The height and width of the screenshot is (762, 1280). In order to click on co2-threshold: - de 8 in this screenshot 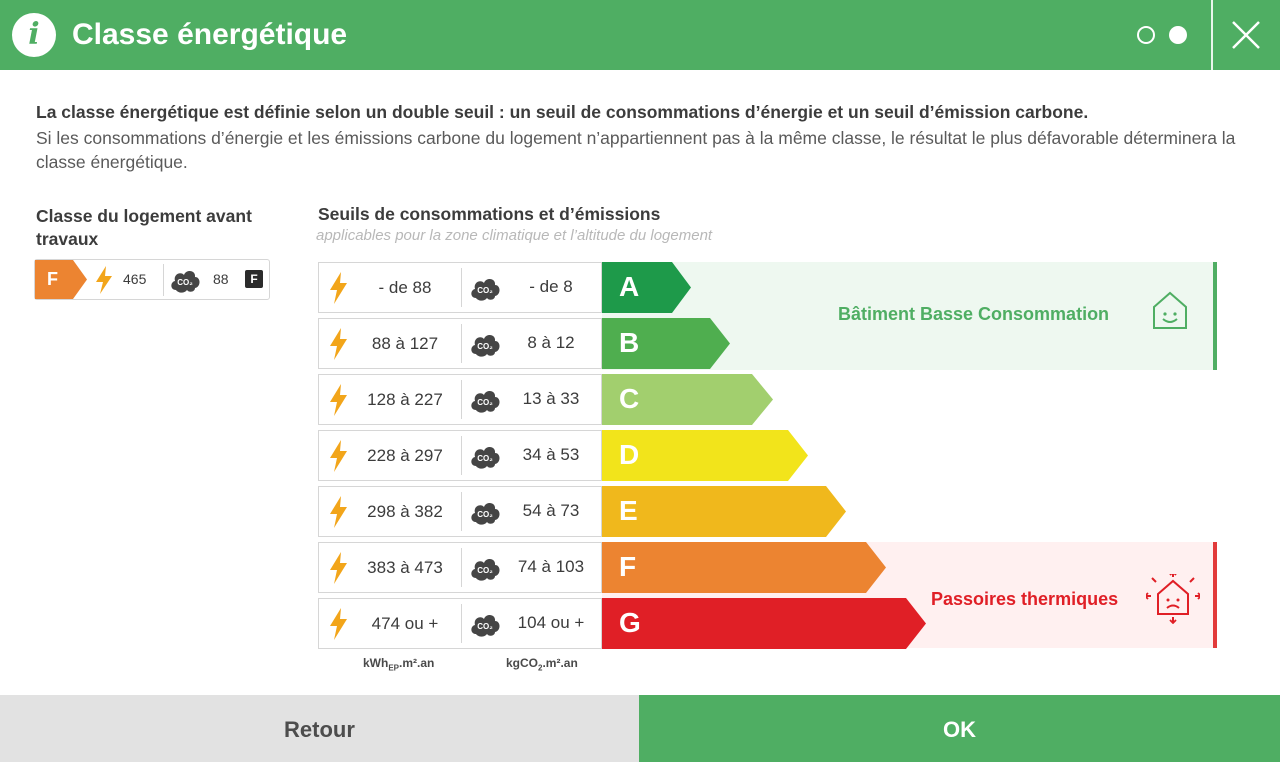, I will do `click(551, 286)`.